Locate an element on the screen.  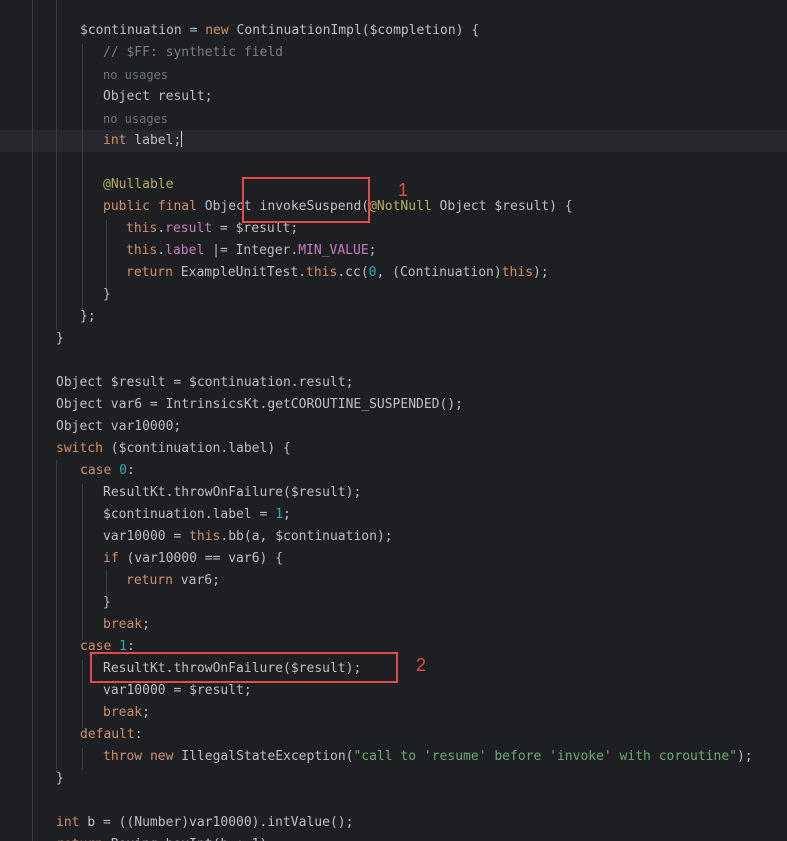
code-line: Object $result = $continuation.result; is located at coordinates (204, 383).